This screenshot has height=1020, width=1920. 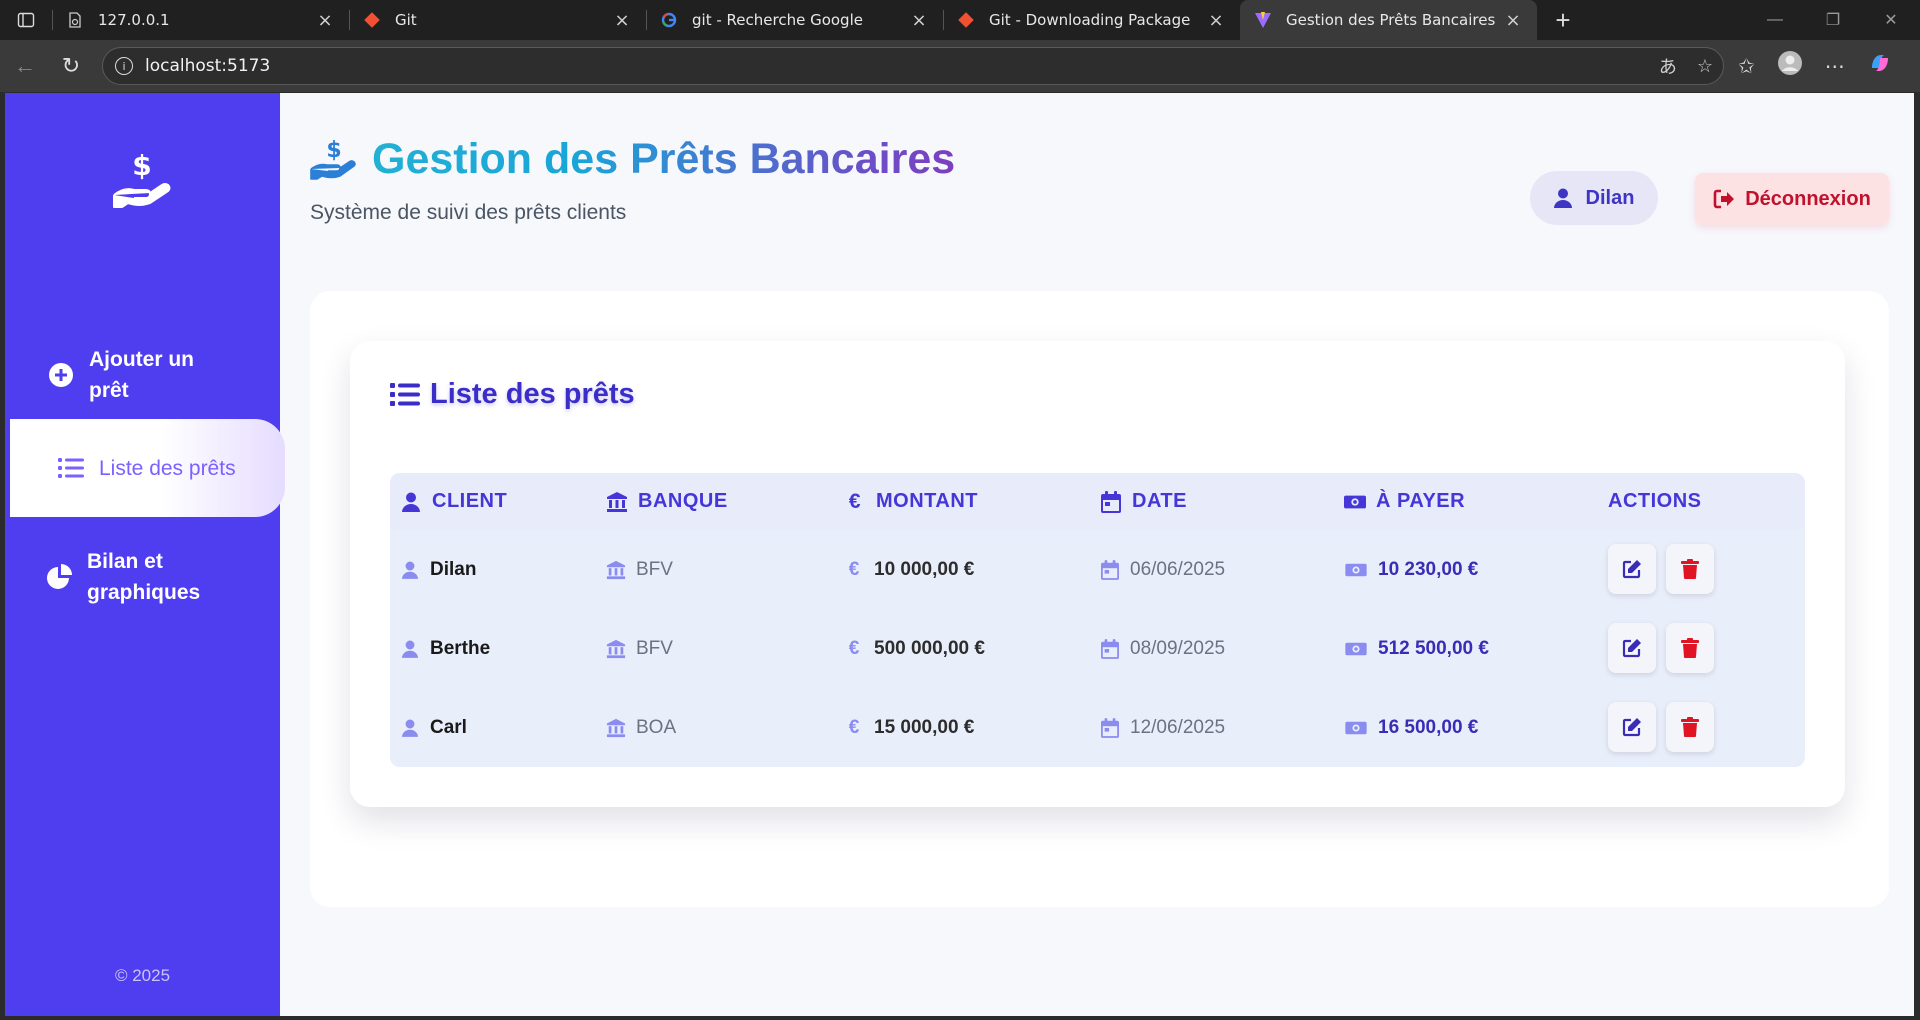 What do you see at coordinates (124, 66) in the screenshot?
I see `site-info-icon: i` at bounding box center [124, 66].